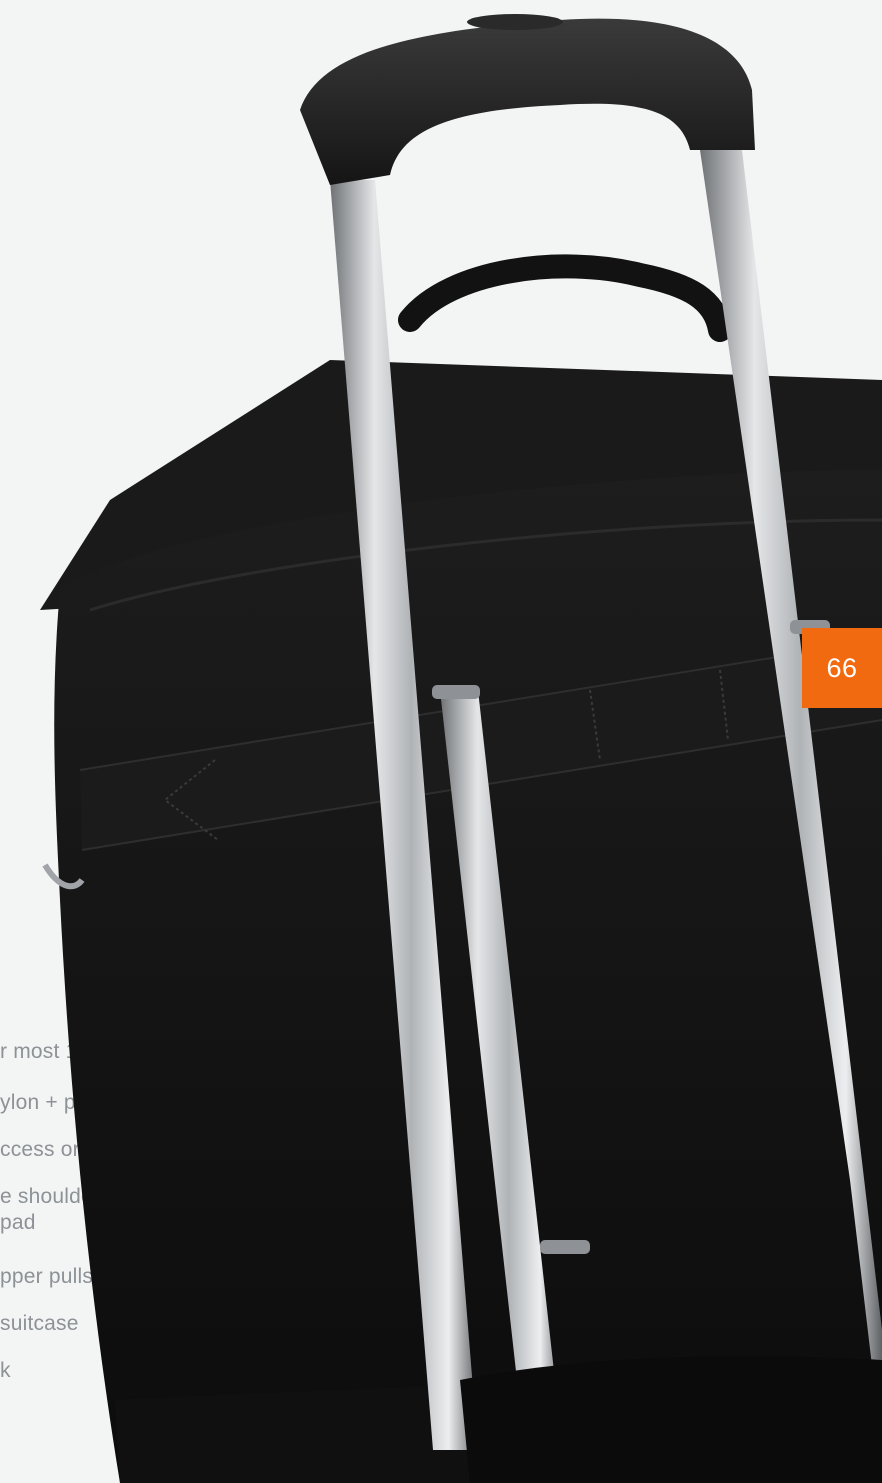 The height and width of the screenshot is (1483, 882). What do you see at coordinates (842, 668) in the screenshot?
I see `page-number-badge: 66` at bounding box center [842, 668].